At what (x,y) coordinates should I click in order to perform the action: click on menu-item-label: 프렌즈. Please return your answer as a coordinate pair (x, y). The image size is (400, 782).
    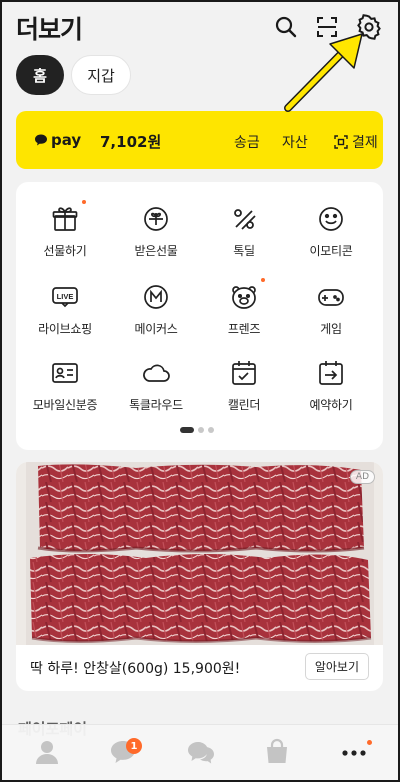
    Looking at the image, I should click on (244, 329).